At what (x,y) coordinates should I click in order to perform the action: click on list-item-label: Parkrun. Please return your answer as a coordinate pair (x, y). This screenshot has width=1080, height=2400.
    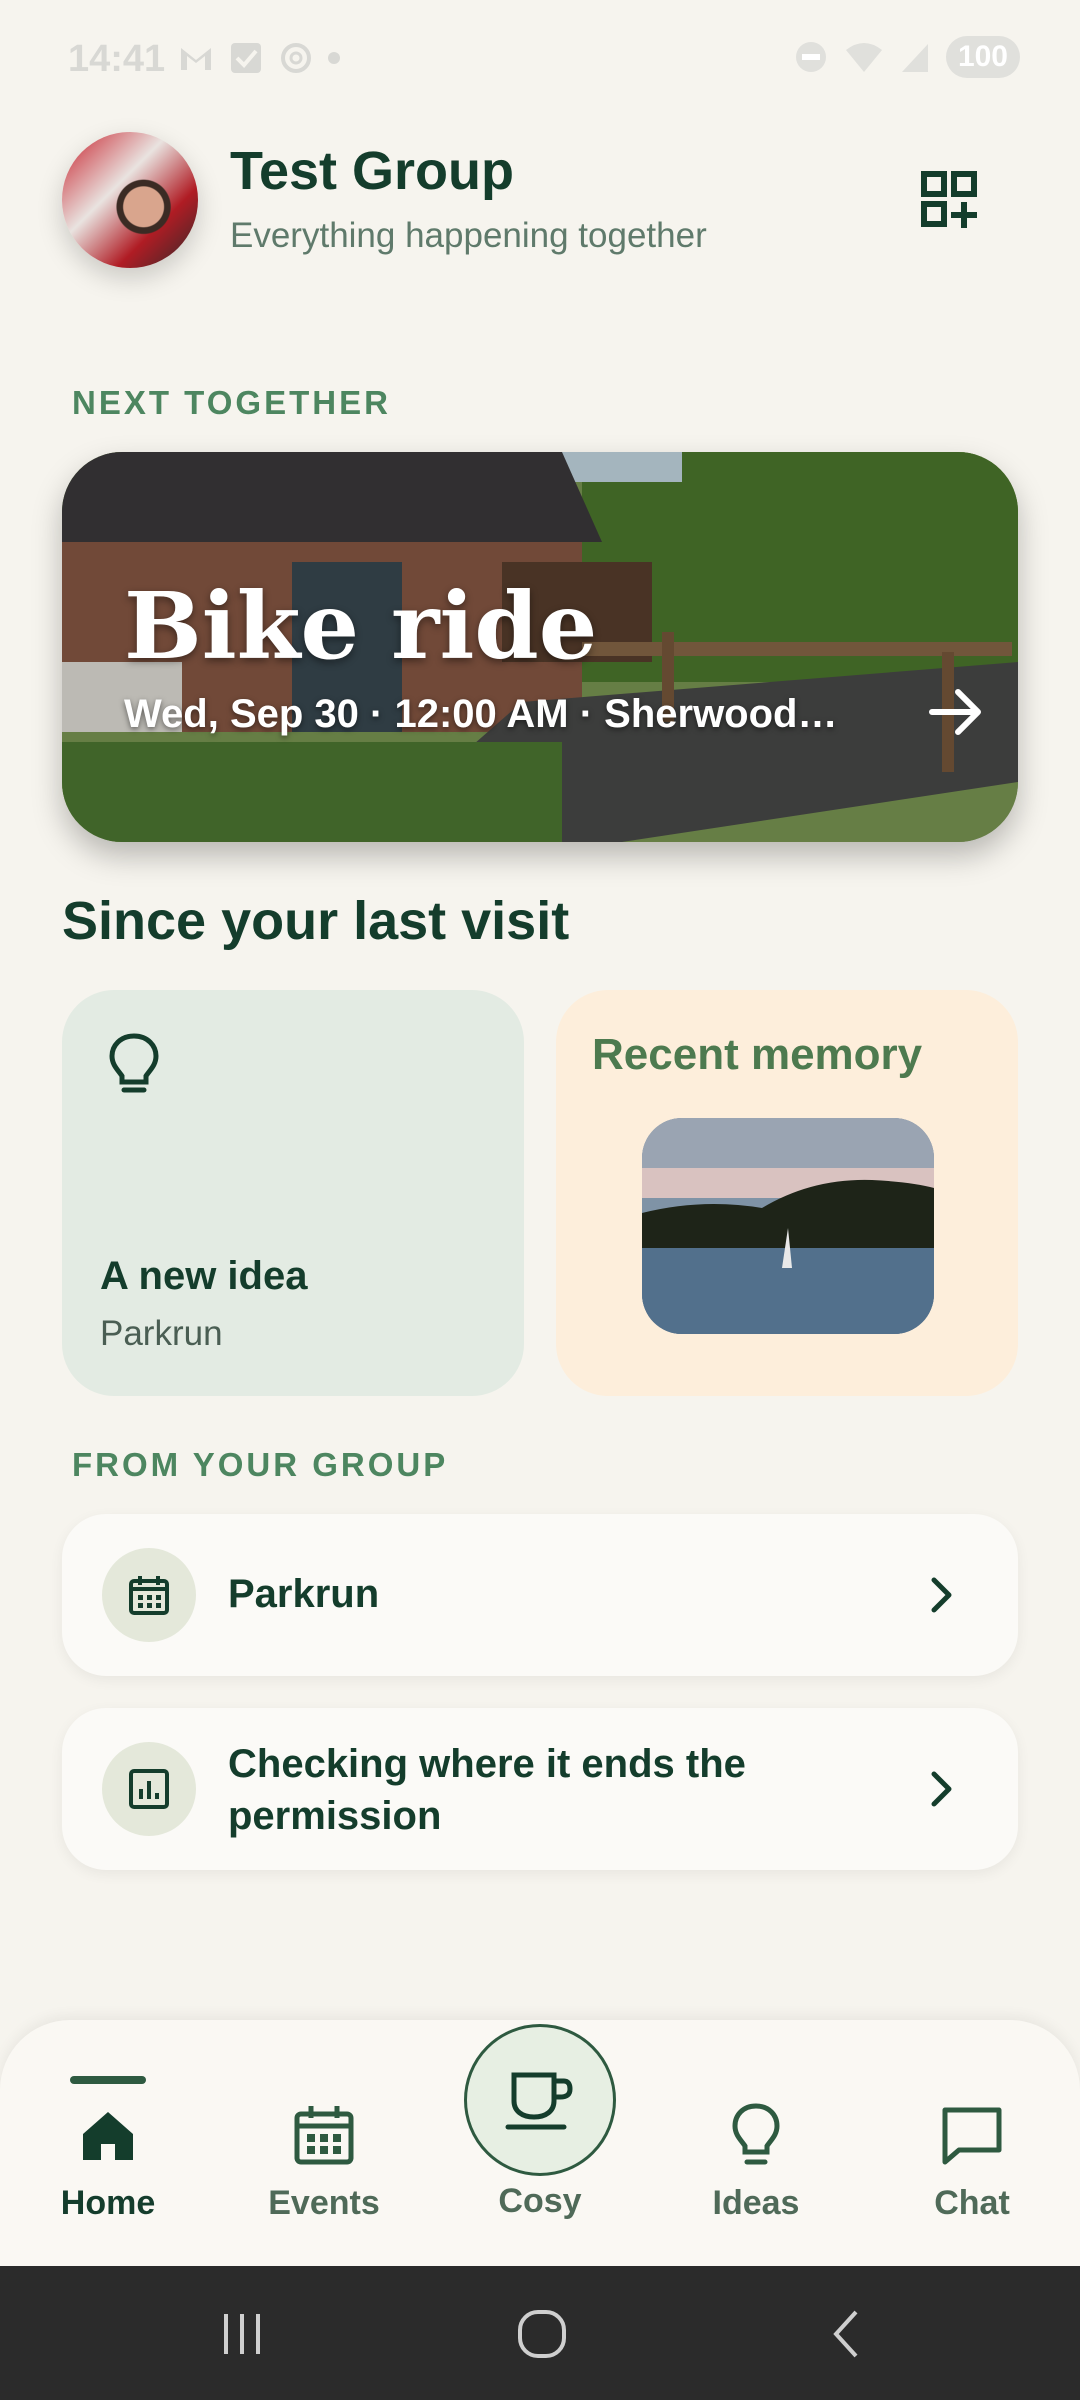
    Looking at the image, I should click on (304, 1594).